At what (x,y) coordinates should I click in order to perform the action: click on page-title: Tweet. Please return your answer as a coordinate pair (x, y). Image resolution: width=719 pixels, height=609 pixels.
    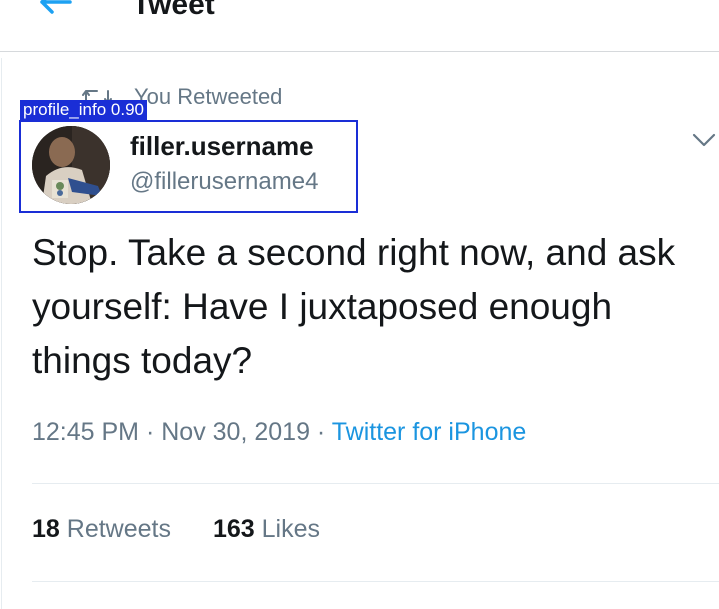
    Looking at the image, I should click on (173, 10).